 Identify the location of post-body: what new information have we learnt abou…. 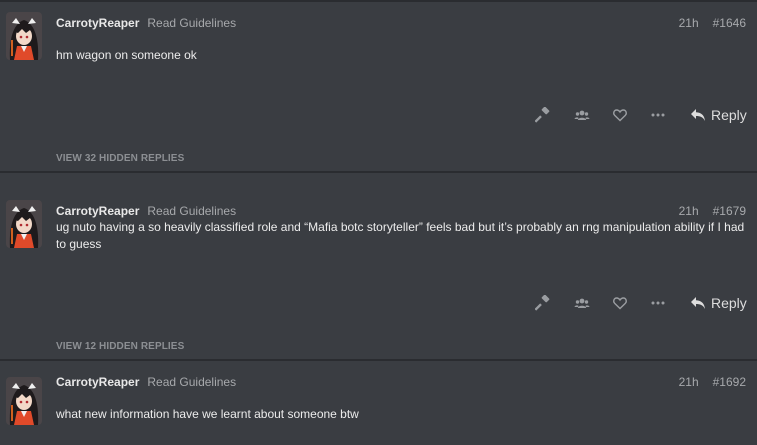
(207, 414).